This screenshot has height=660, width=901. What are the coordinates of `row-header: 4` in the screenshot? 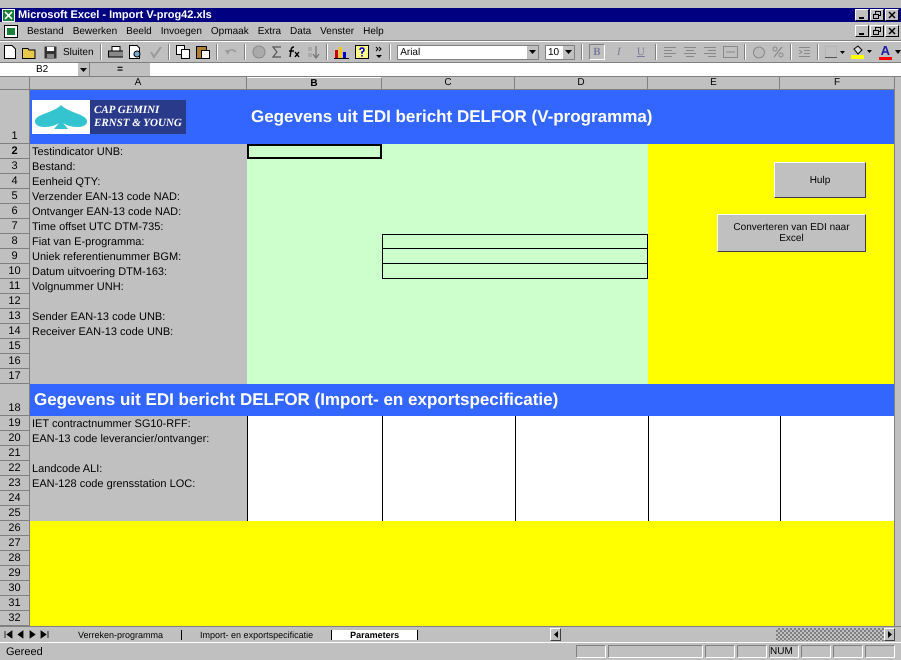 It's located at (15, 181).